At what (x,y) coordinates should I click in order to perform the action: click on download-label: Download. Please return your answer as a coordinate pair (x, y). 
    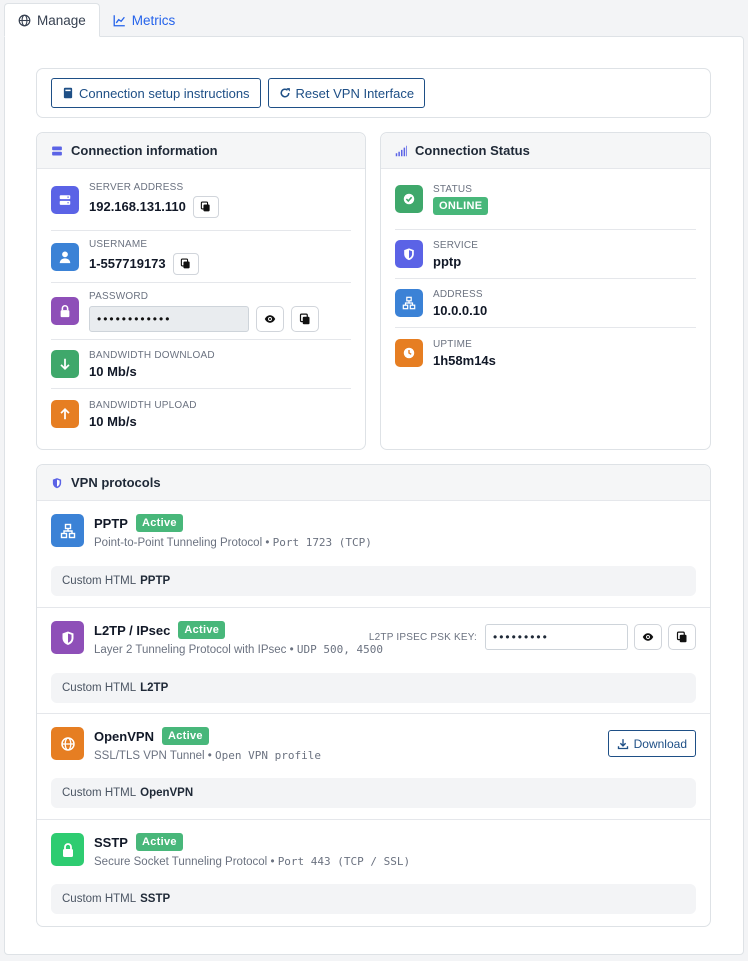
    Looking at the image, I should click on (660, 743).